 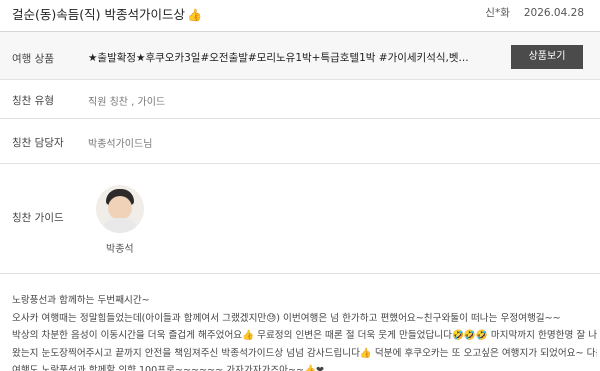 I want to click on review-header: 걸순(동)속듬(직) 박종석가이드상 👍 신*화 2026.04.28, so click(x=300, y=12).